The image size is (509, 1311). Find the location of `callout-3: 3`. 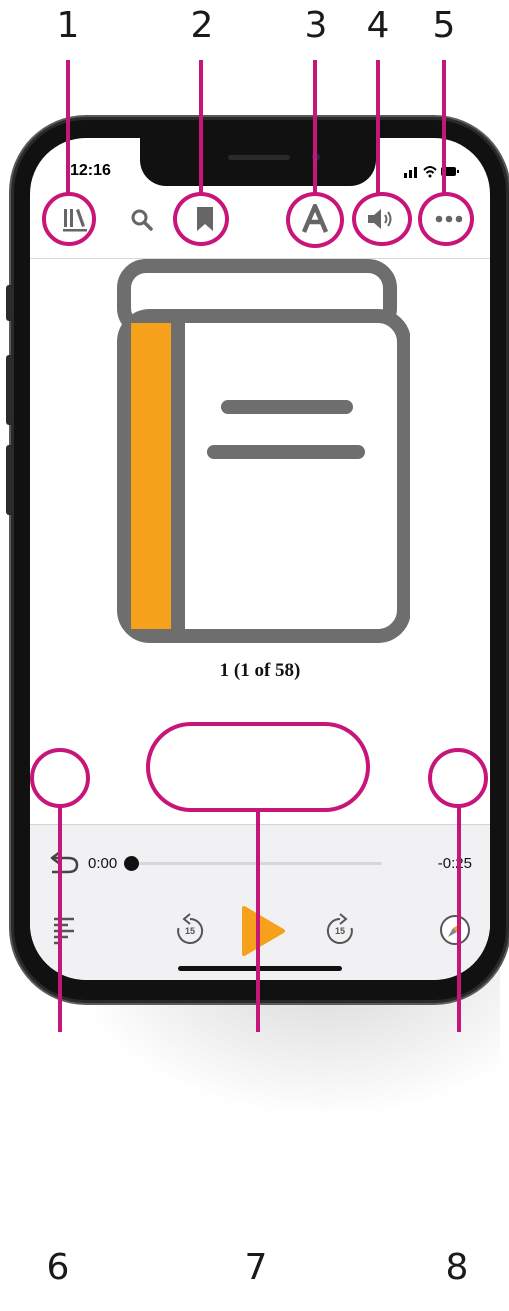

callout-3: 3 is located at coordinates (316, 25).